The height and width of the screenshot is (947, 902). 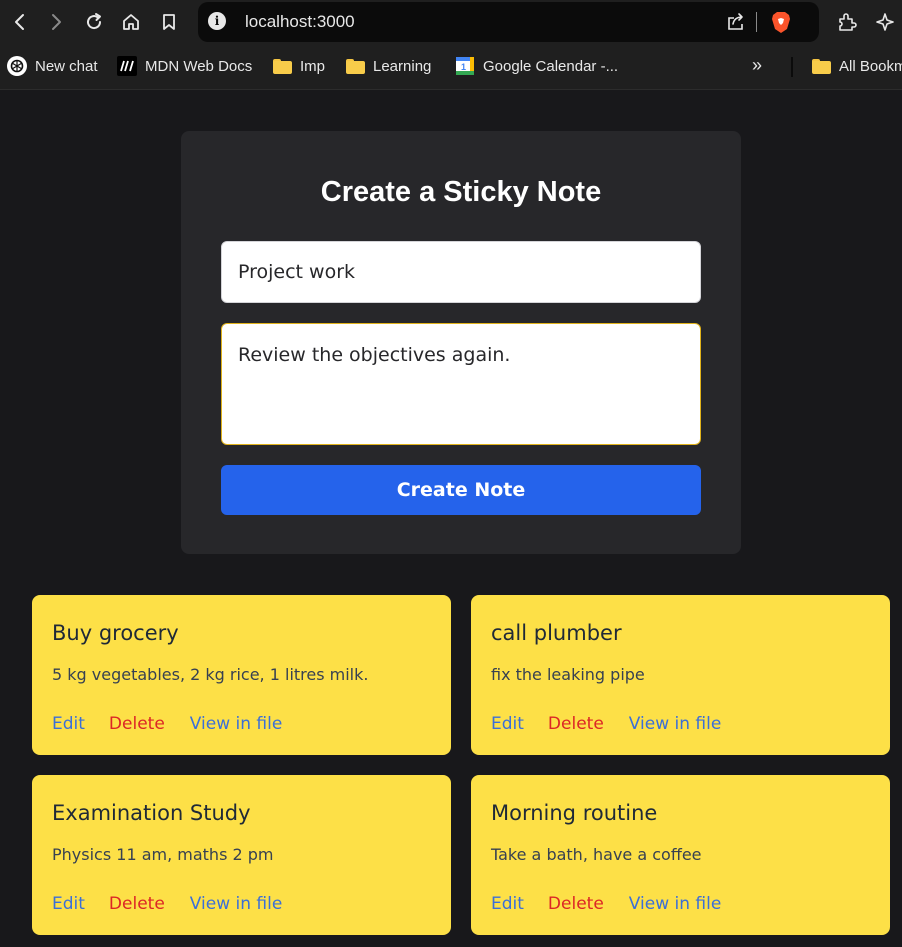 I want to click on browser-toolbar: i localhost:3000, so click(x=451, y=22).